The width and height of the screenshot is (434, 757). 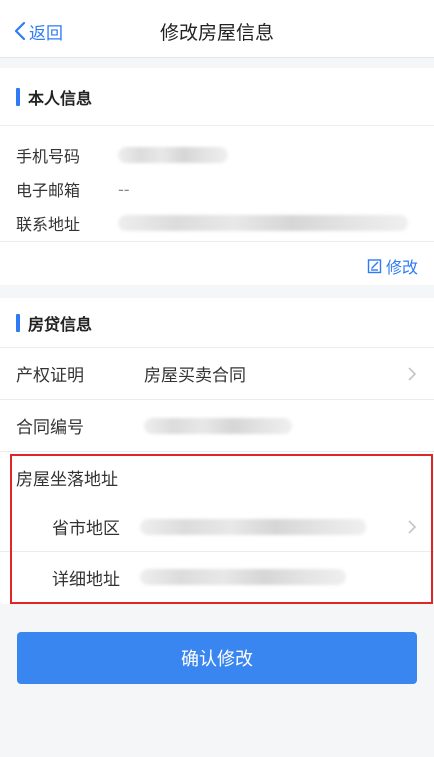 I want to click on phone-label: 手机号码, so click(x=48, y=156).